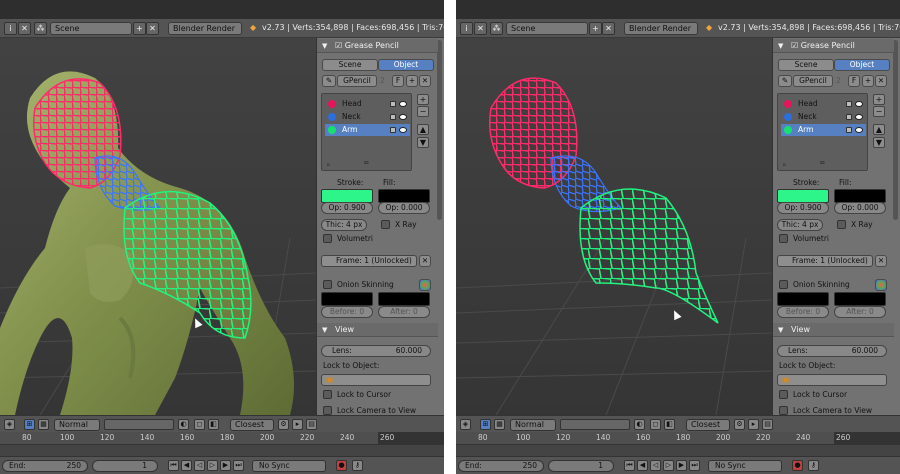 The width and height of the screenshot is (900, 474). I want to click on after-color-swatch, so click(404, 299).